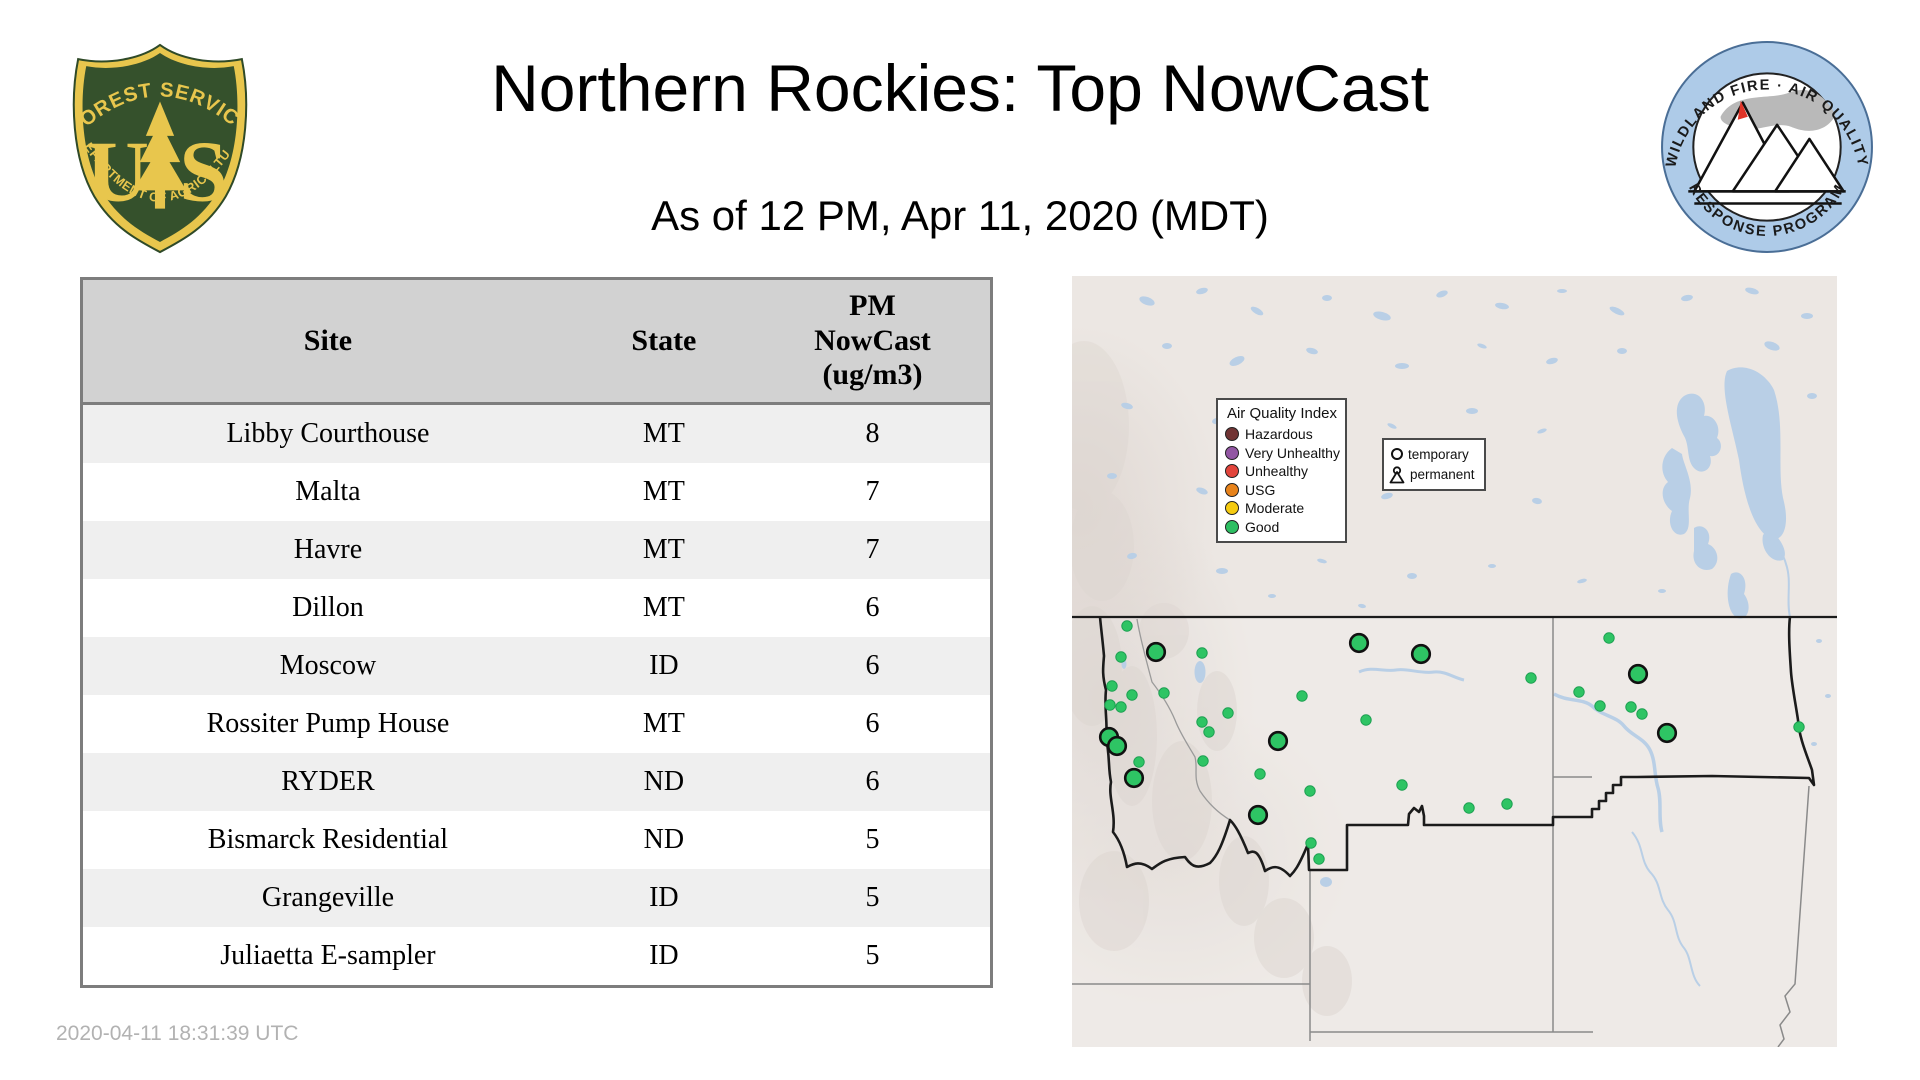 The width and height of the screenshot is (1920, 1080). Describe the element at coordinates (1397, 454) in the screenshot. I see `temporary-marker-icon` at that location.